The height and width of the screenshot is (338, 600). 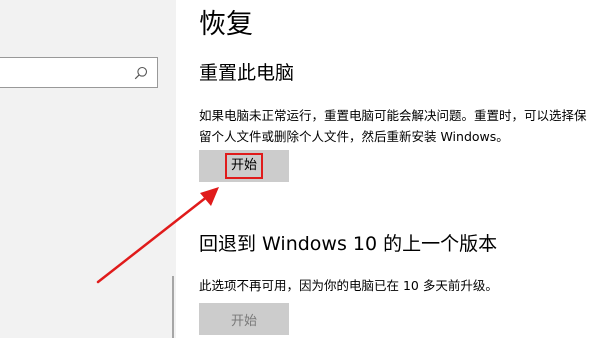 I want to click on reset-start-button-label: 开始, so click(x=243, y=166).